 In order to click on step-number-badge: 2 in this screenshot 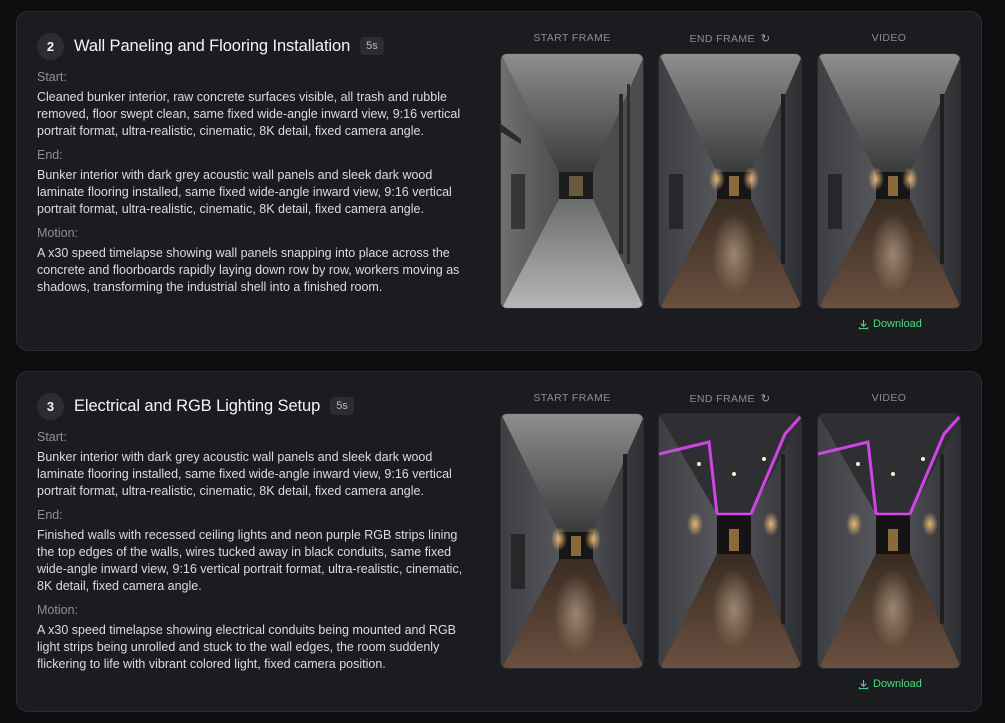, I will do `click(50, 46)`.